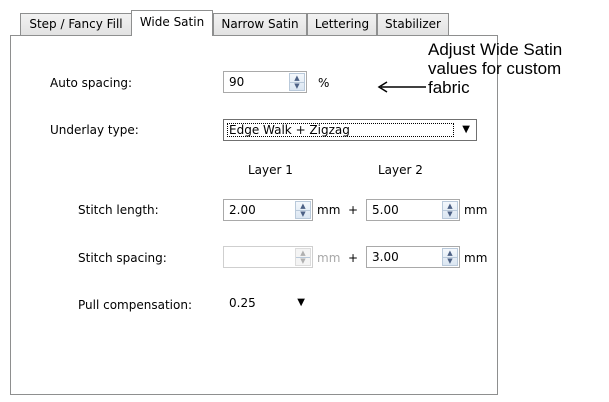 The width and height of the screenshot is (609, 402). What do you see at coordinates (91, 83) in the screenshot?
I see `auto-spacing-label: Auto spacing:` at bounding box center [91, 83].